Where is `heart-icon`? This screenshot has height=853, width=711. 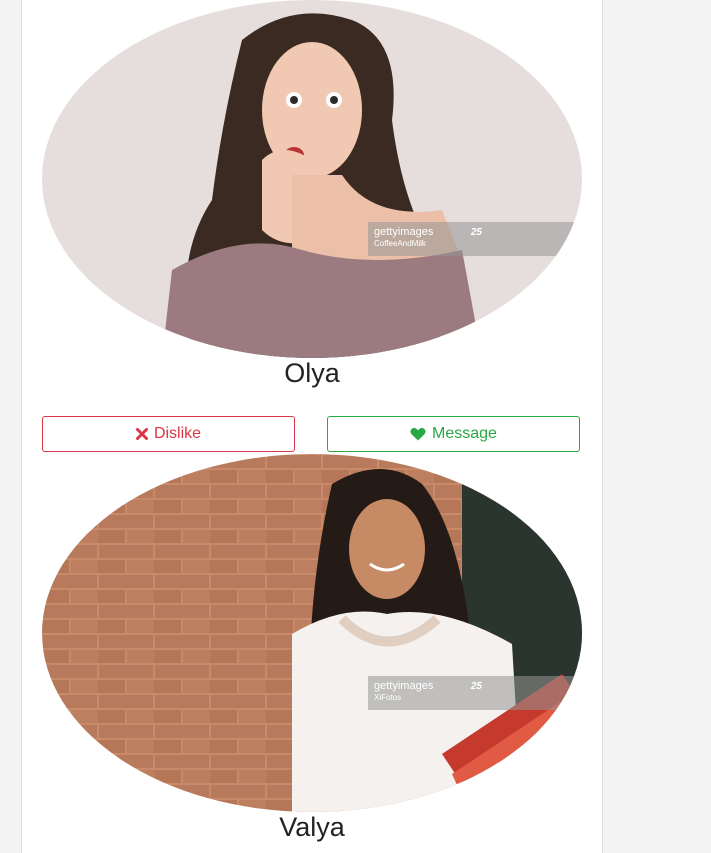 heart-icon is located at coordinates (418, 434).